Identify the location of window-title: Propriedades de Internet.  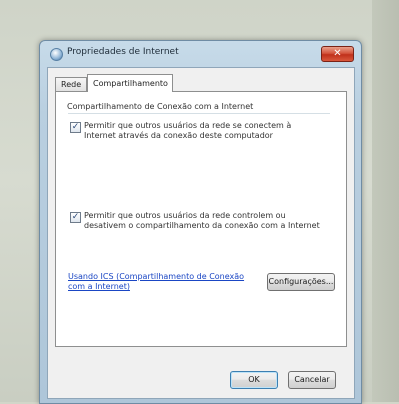
(123, 52).